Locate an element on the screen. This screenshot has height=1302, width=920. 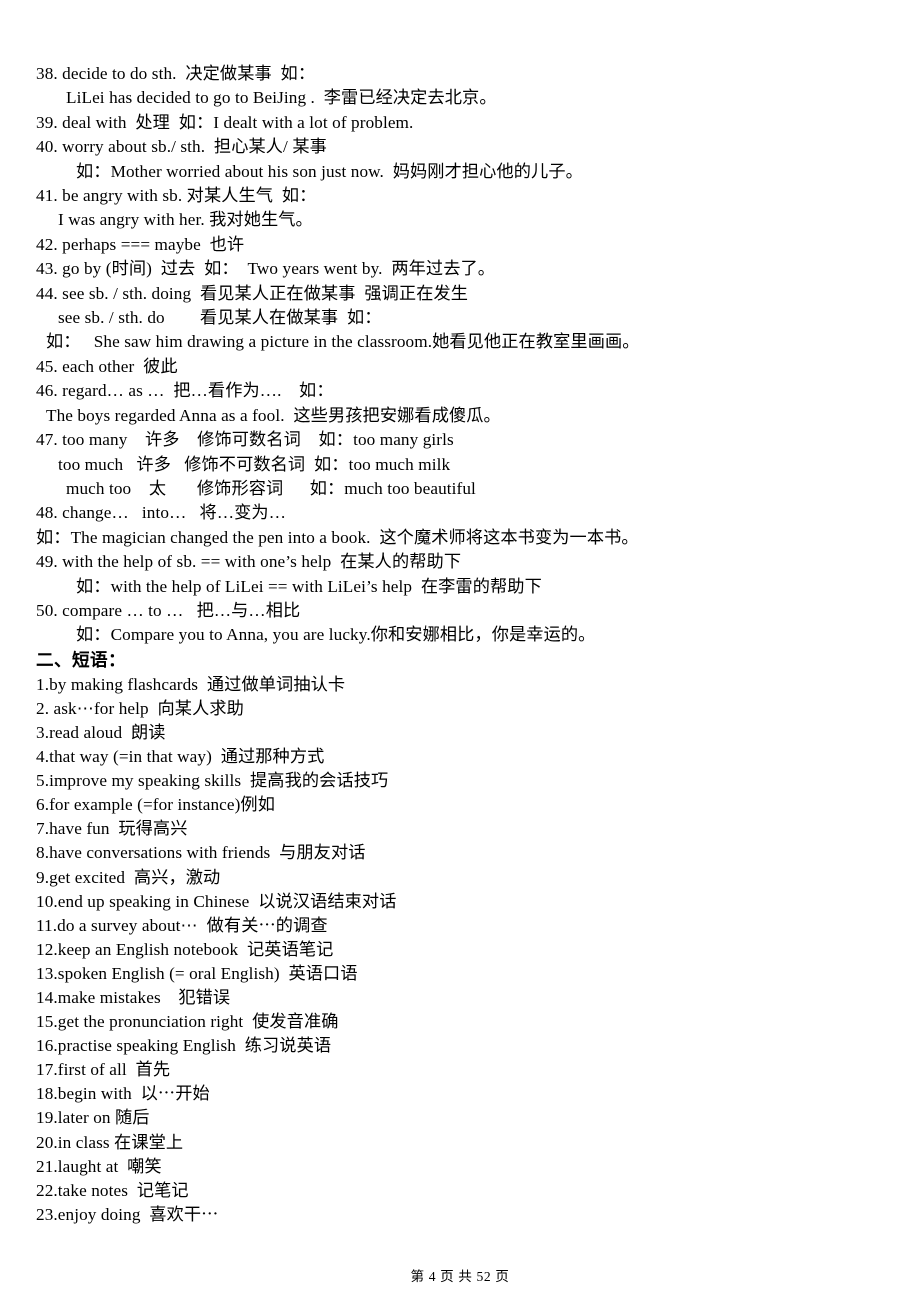
page-number-label: 第 4 页 共 52 页 is located at coordinates (460, 1276).